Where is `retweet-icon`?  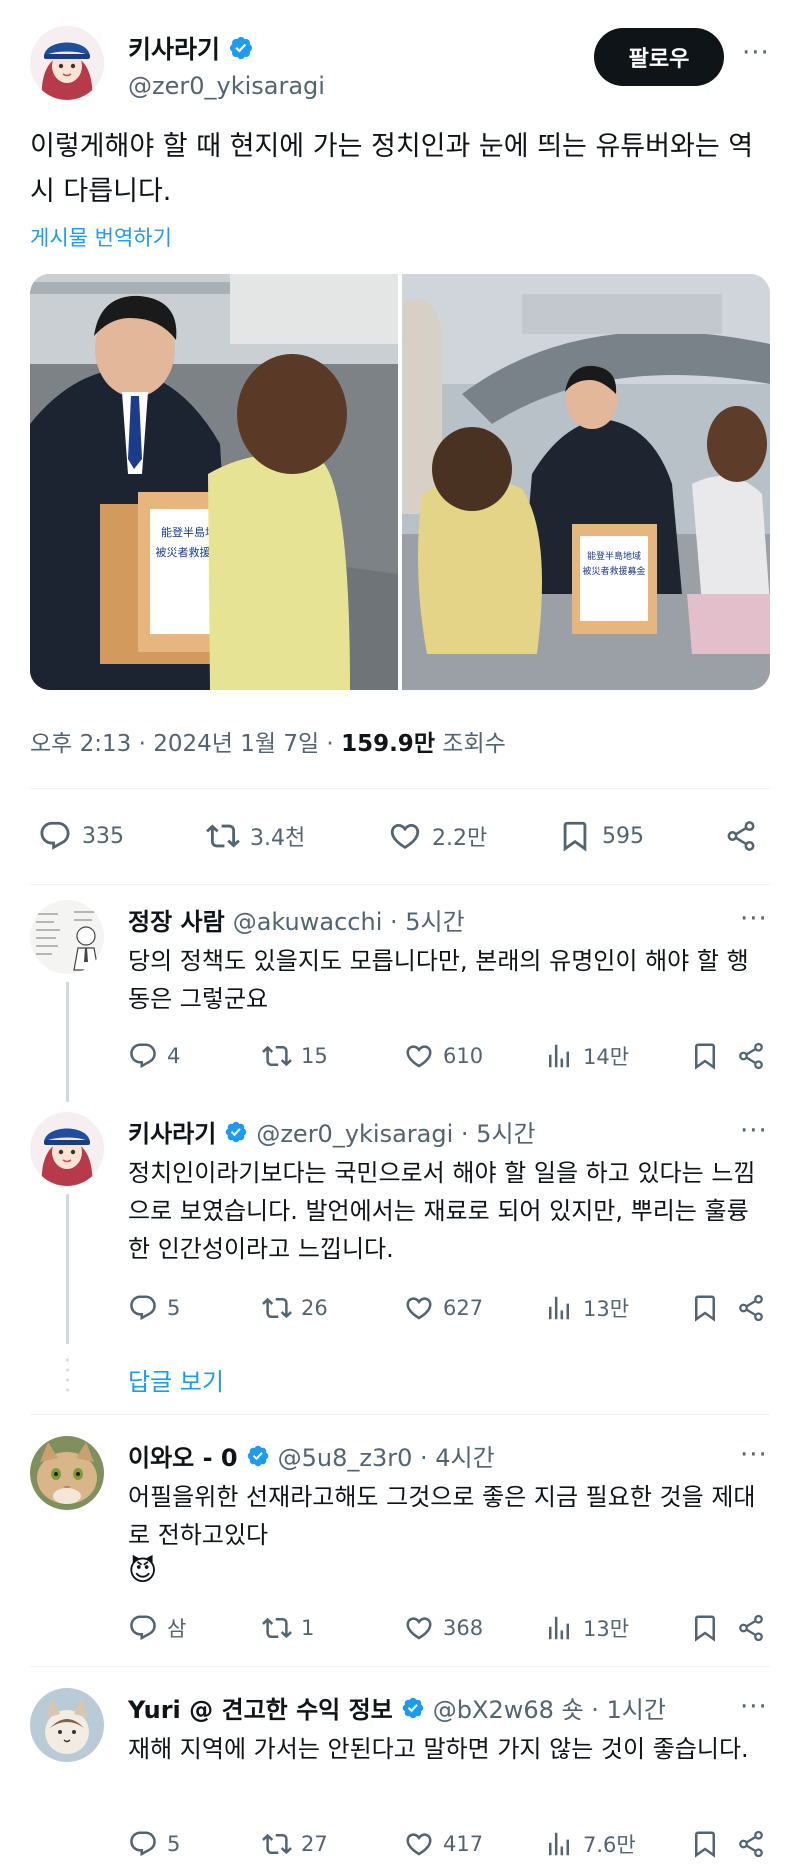 retweet-icon is located at coordinates (277, 1628).